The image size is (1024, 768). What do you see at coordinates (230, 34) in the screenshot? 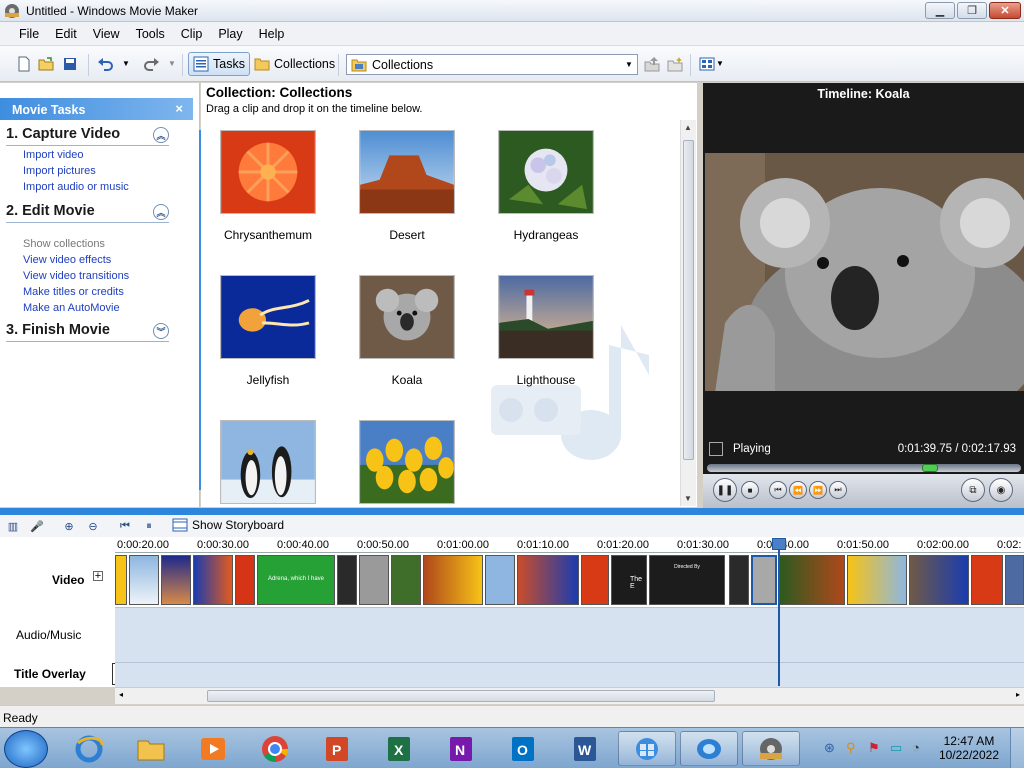
I see `menu-play: Play` at bounding box center [230, 34].